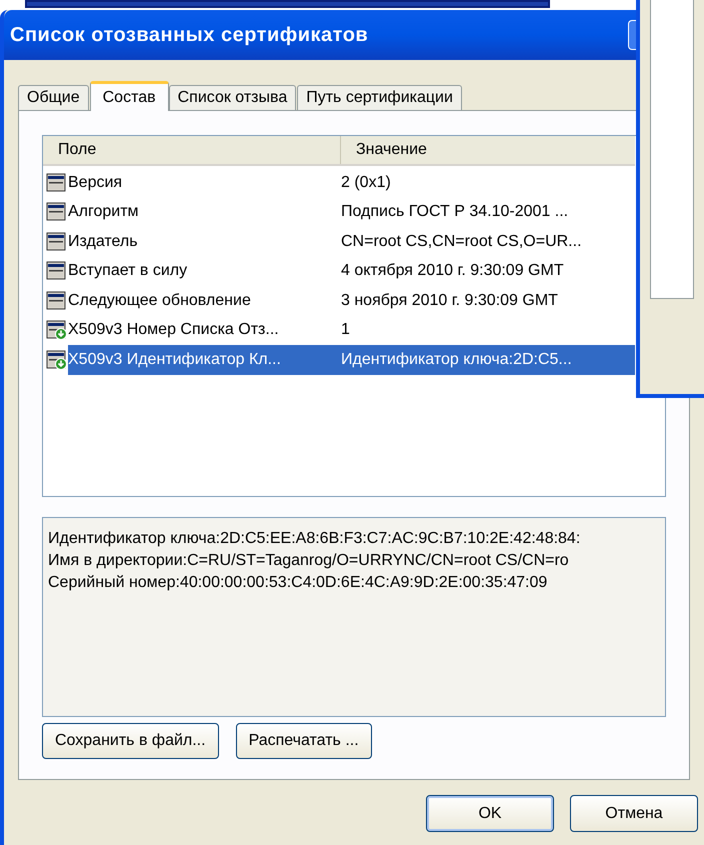  Describe the element at coordinates (314, 539) in the screenshot. I see `detail-line: Идентификатор ключа:2D:C5:EE:A8:6B:F3:C7:AC:9C:B7:10:2E:42:48:84:` at that location.